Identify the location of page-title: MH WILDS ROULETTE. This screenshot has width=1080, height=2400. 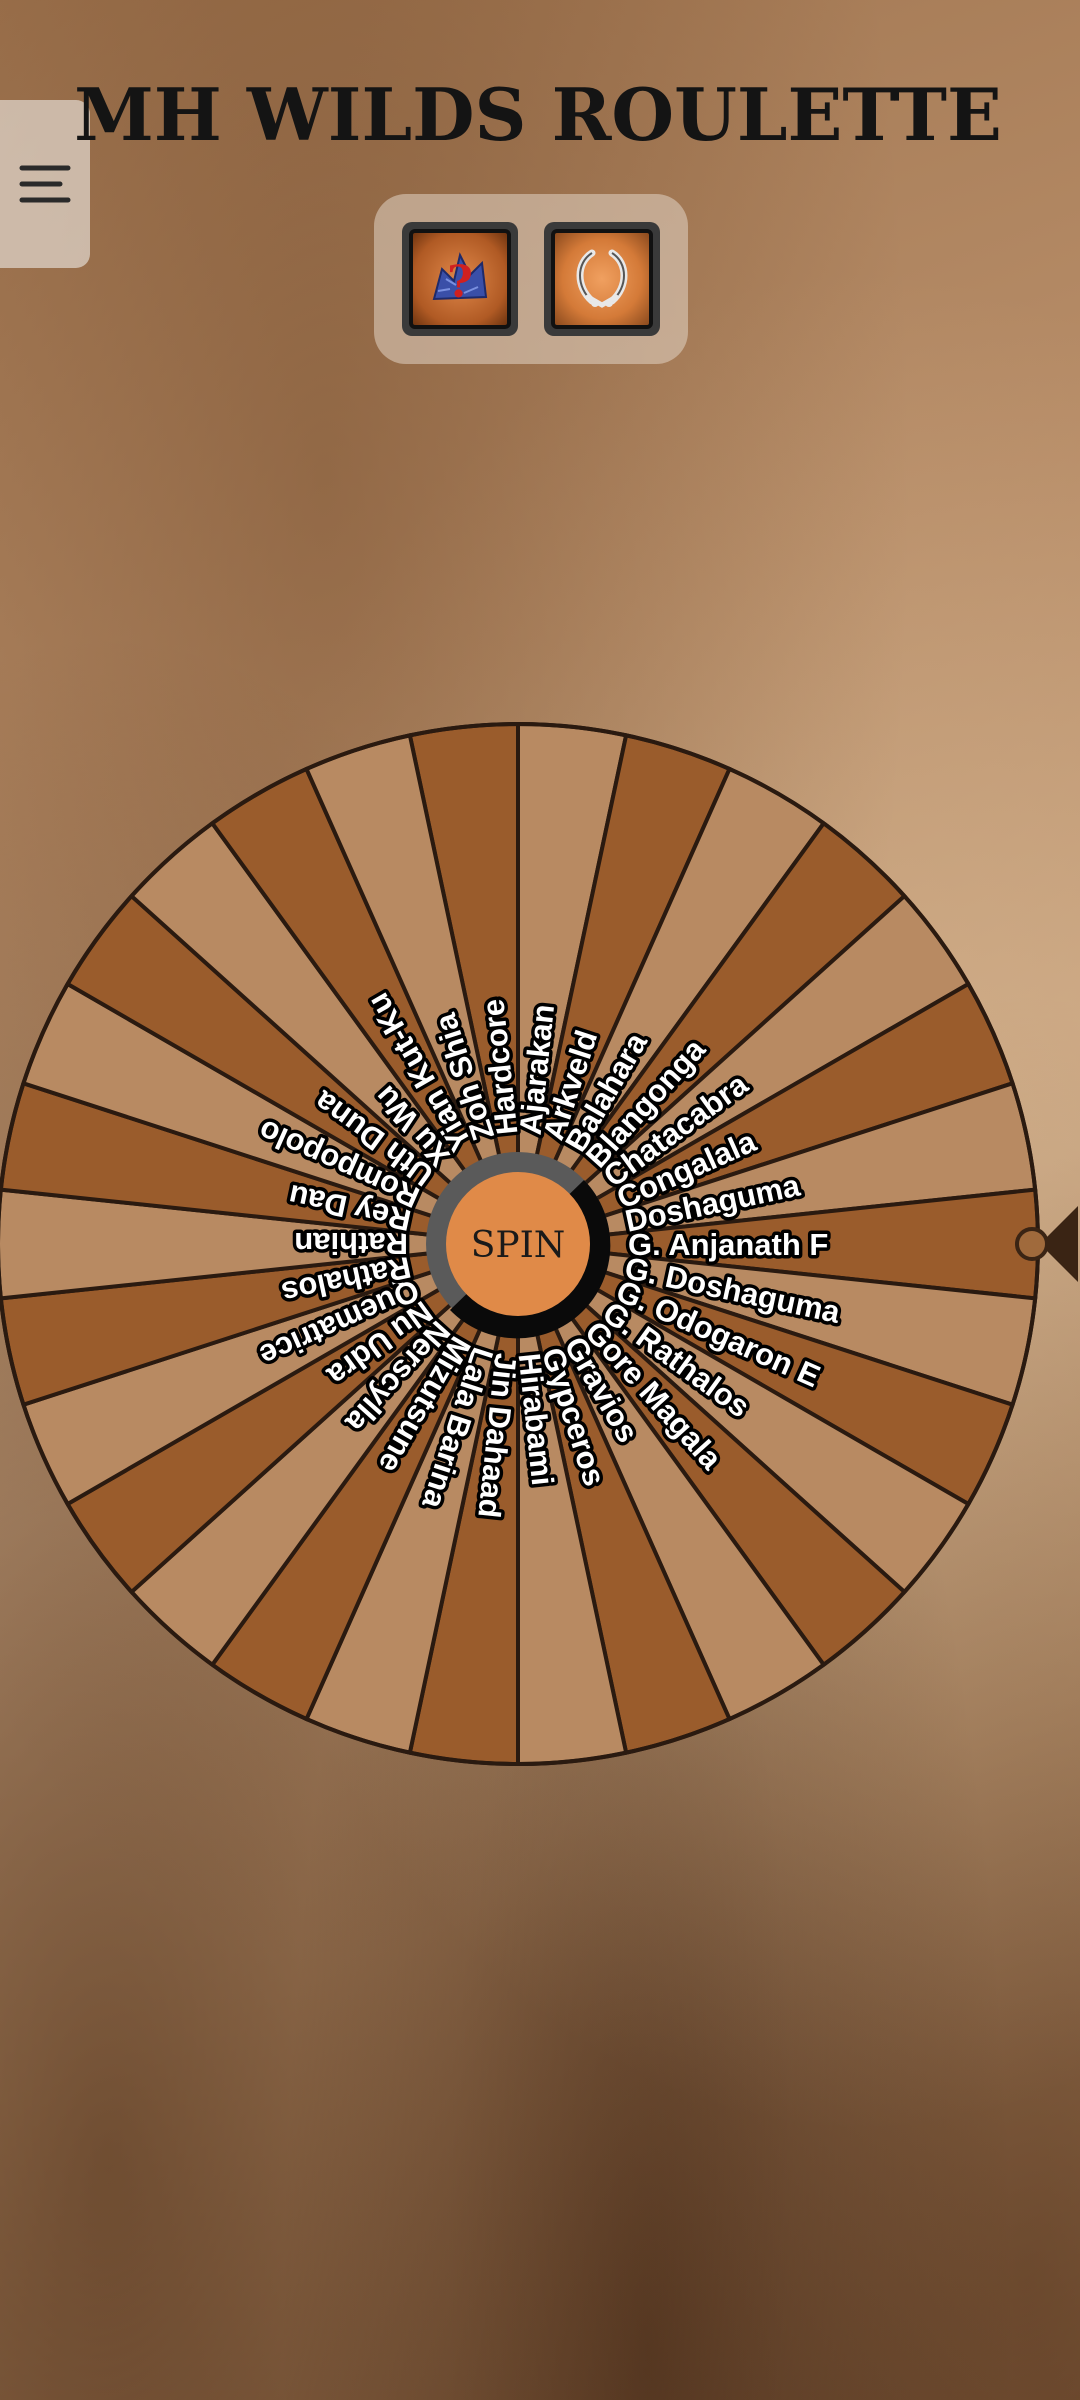
(538, 114).